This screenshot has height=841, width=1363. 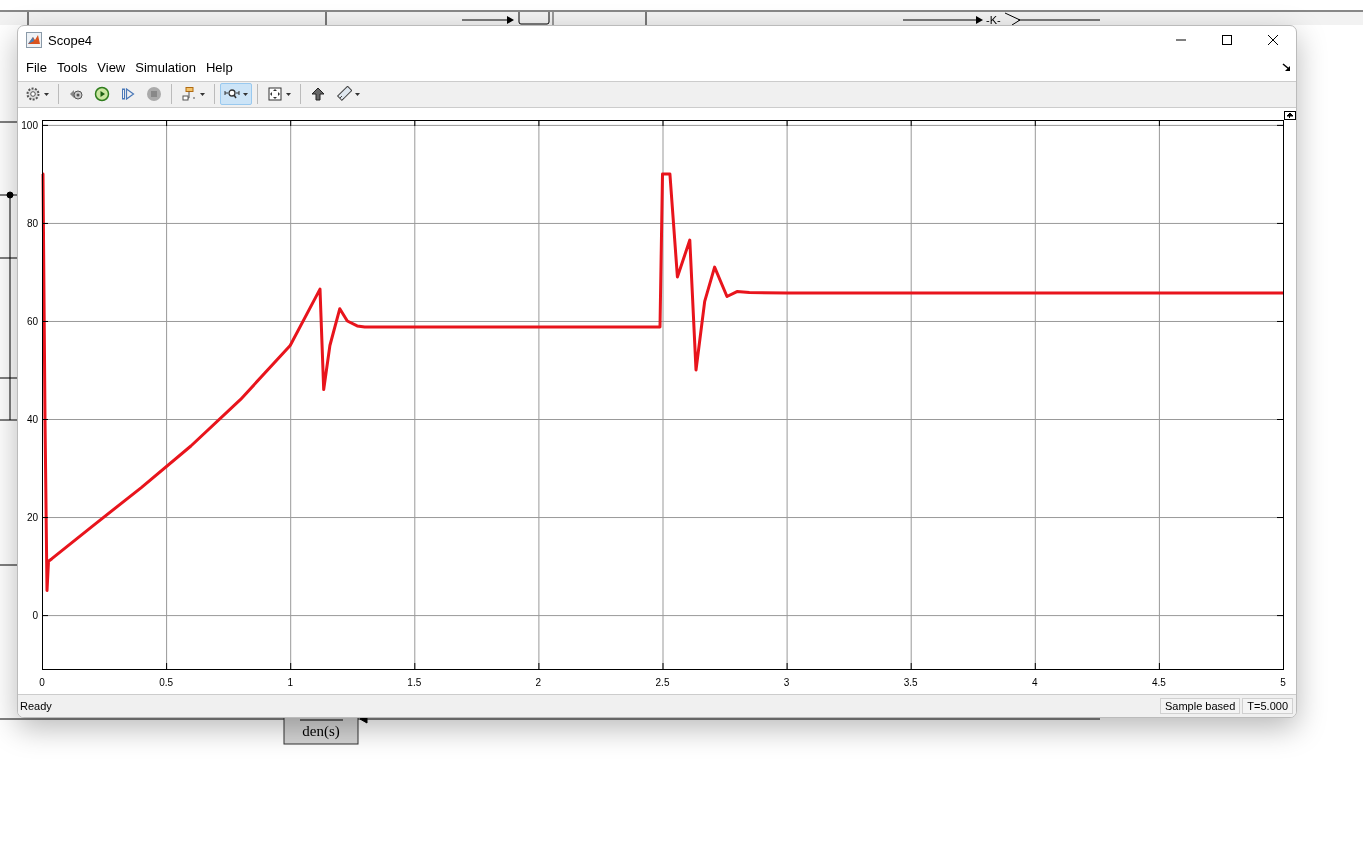 I want to click on status-text: Ready, so click(x=36, y=706).